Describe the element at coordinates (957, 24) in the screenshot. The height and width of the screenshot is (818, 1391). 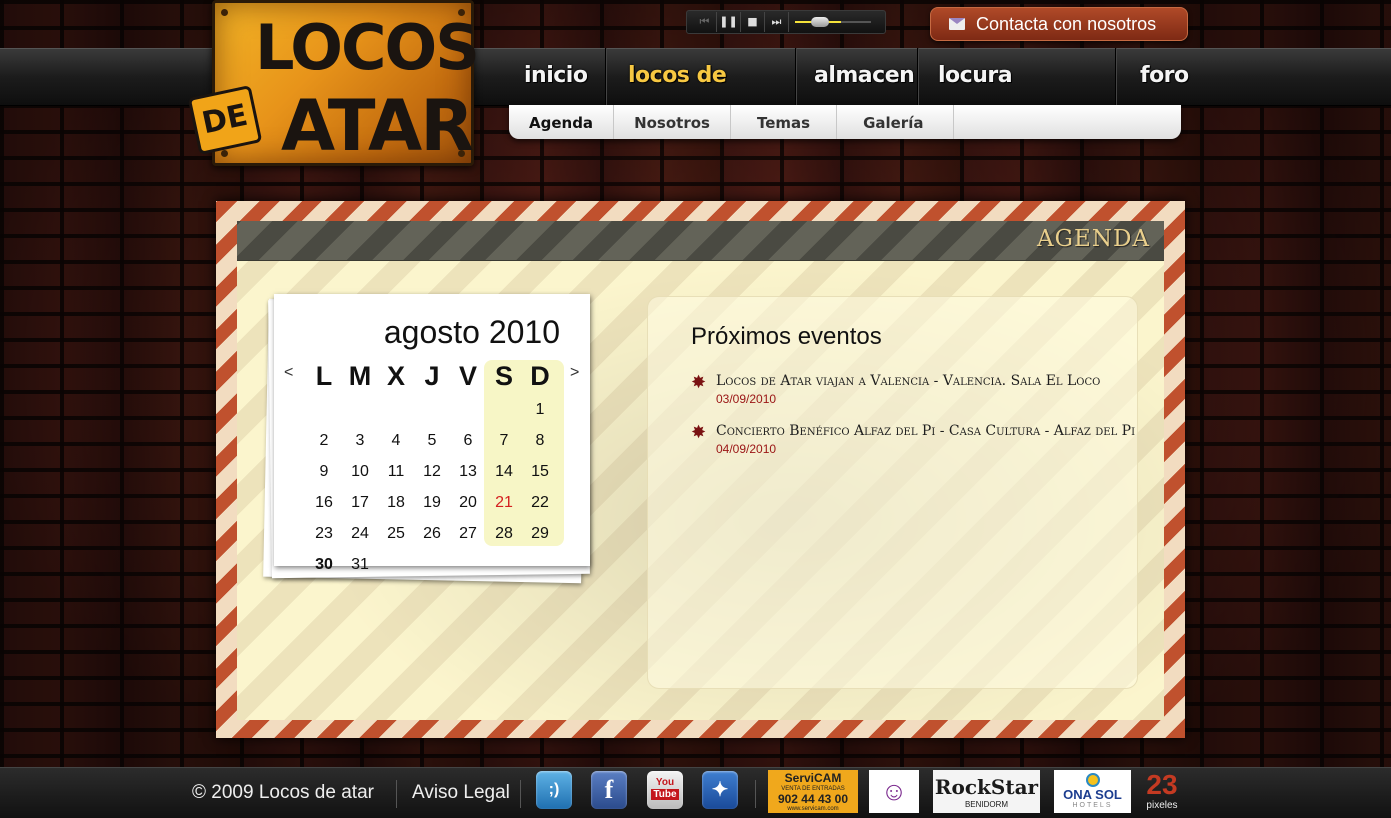
I see `envelope-icon` at that location.